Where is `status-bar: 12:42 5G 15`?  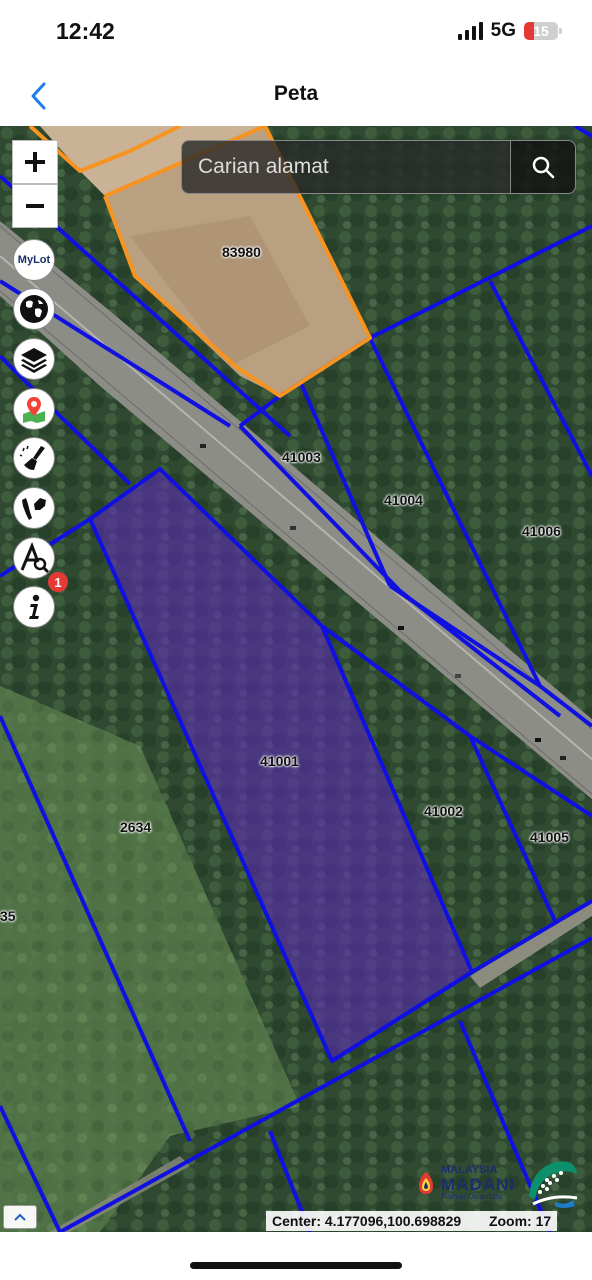 status-bar: 12:42 5G 15 is located at coordinates (296, 33).